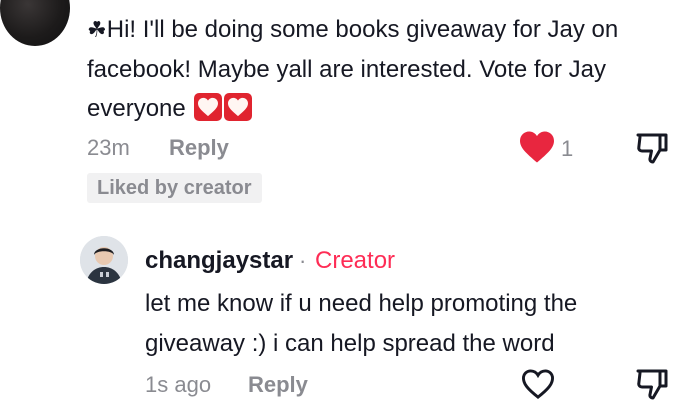 Image resolution: width=692 pixels, height=409 pixels. What do you see at coordinates (35, 23) in the screenshot?
I see `commenter-avatar` at bounding box center [35, 23].